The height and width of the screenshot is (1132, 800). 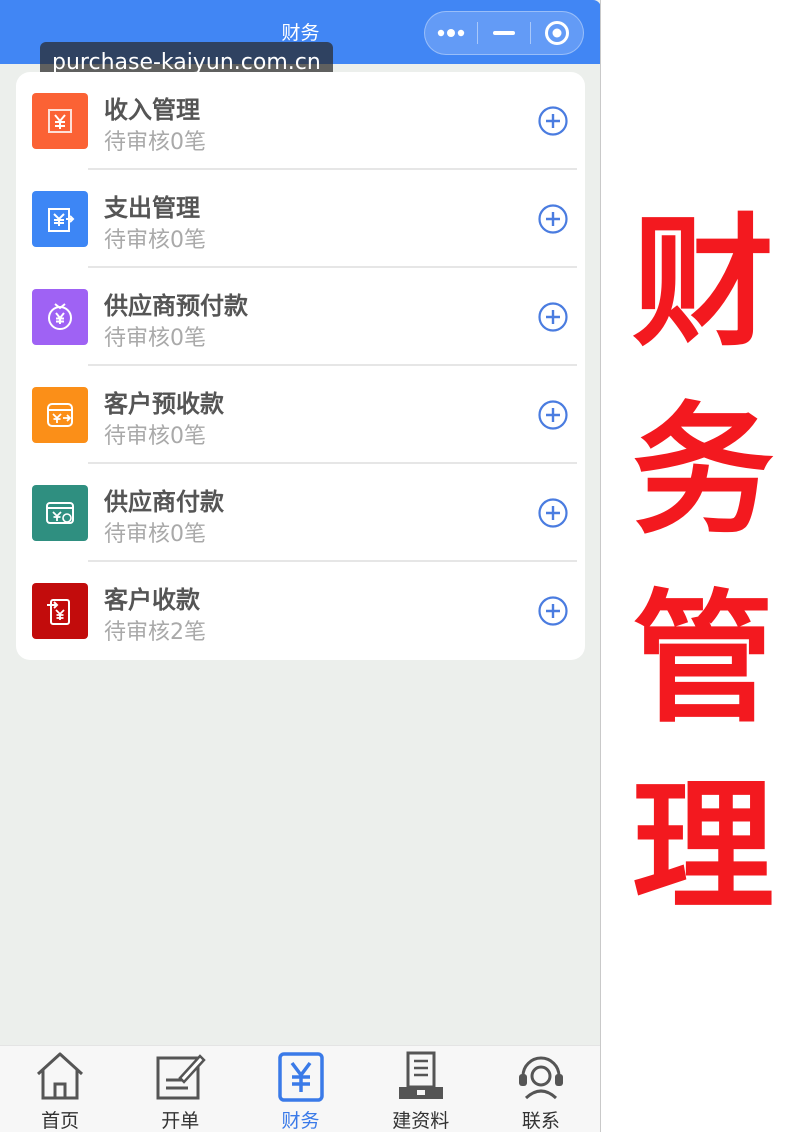 I want to click on list-item-customer-receipt: 客户收款 待审核2笔, so click(x=300, y=611).